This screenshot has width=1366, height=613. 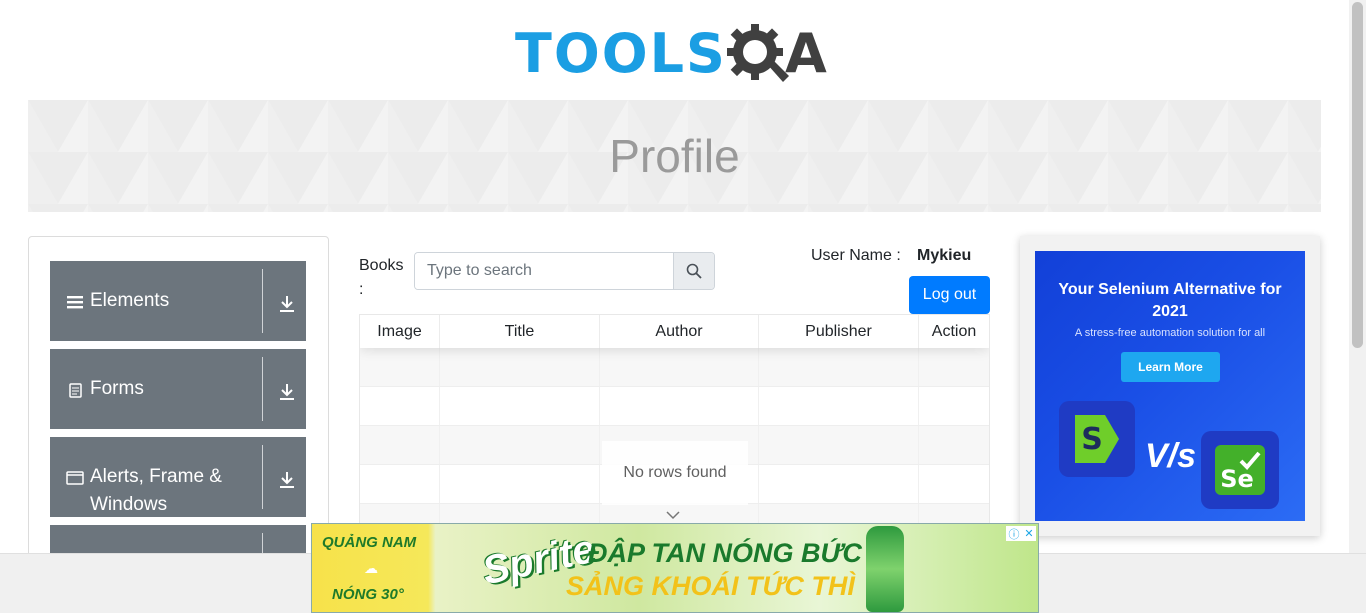 I want to click on page-title: Profile, so click(x=674, y=156).